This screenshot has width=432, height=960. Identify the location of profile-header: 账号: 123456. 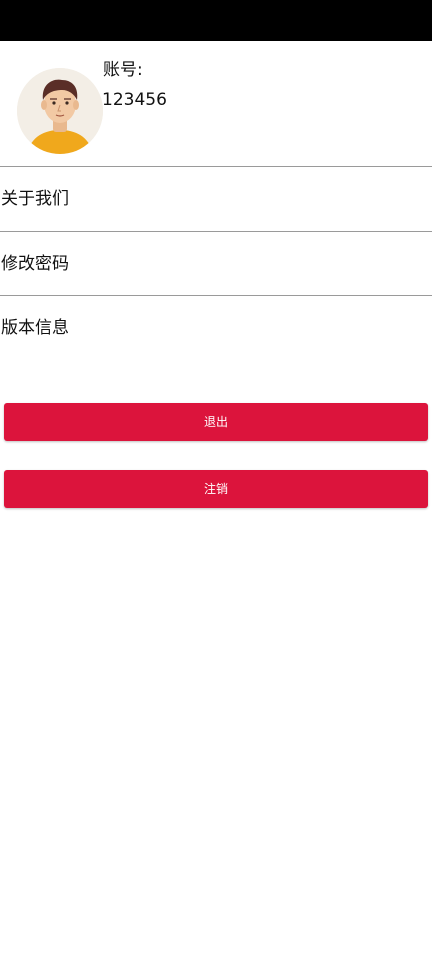
(216, 103).